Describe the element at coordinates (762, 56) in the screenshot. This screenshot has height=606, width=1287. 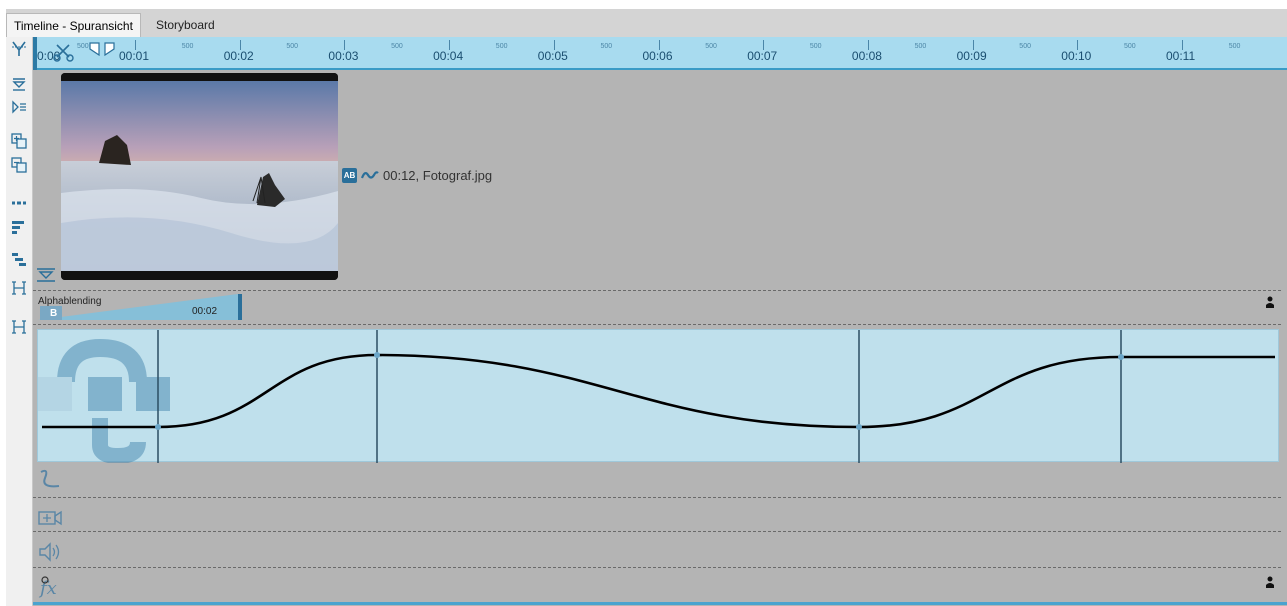
I see `ruler-time-label: 00:07` at that location.